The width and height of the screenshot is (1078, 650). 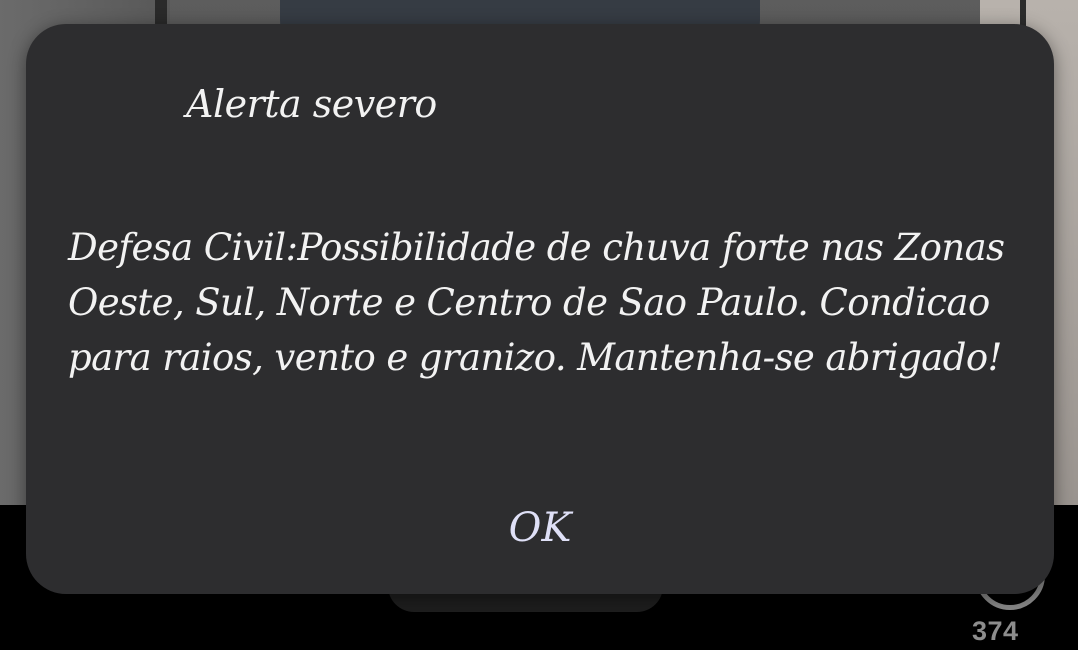 I want to click on comment-count: 374, so click(x=995, y=631).